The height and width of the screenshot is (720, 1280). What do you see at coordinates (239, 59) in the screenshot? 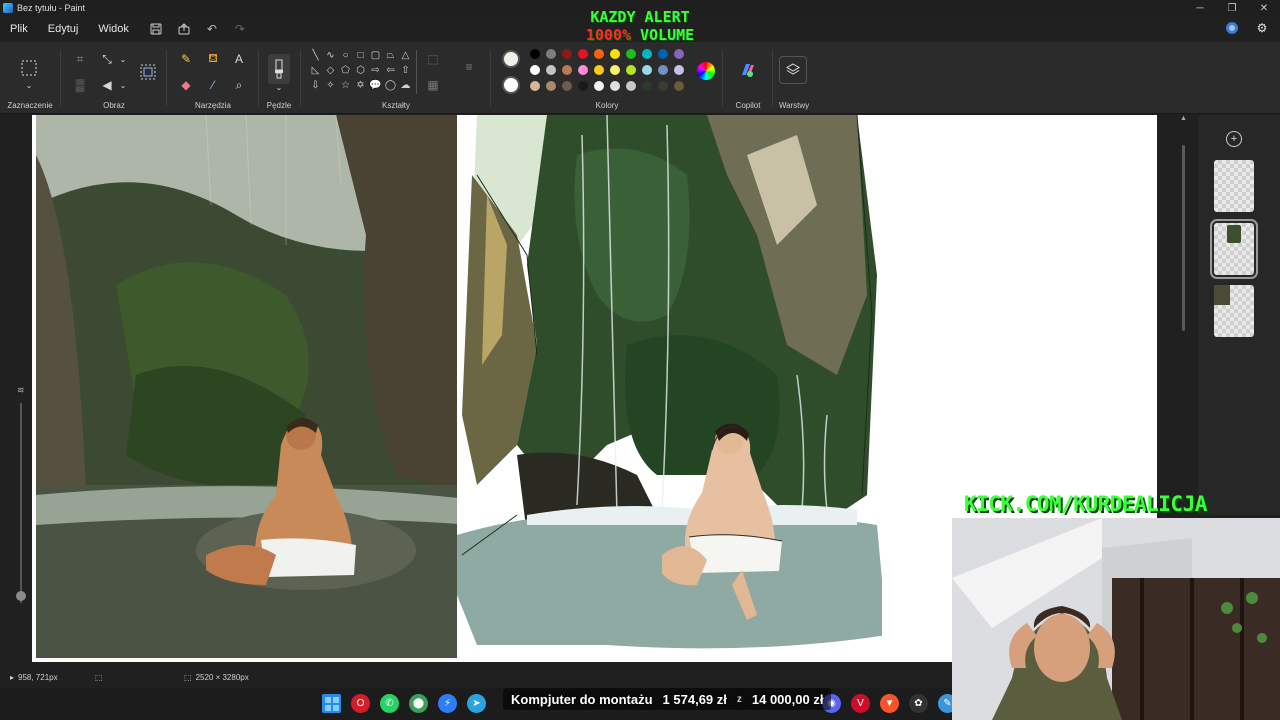
I see `text-tool-icon: A` at bounding box center [239, 59].